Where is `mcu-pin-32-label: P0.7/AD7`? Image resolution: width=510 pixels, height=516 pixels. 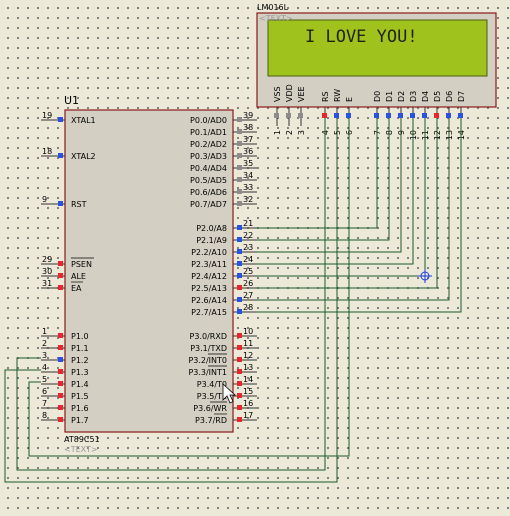 mcu-pin-32-label: P0.7/AD7 is located at coordinates (208, 204).